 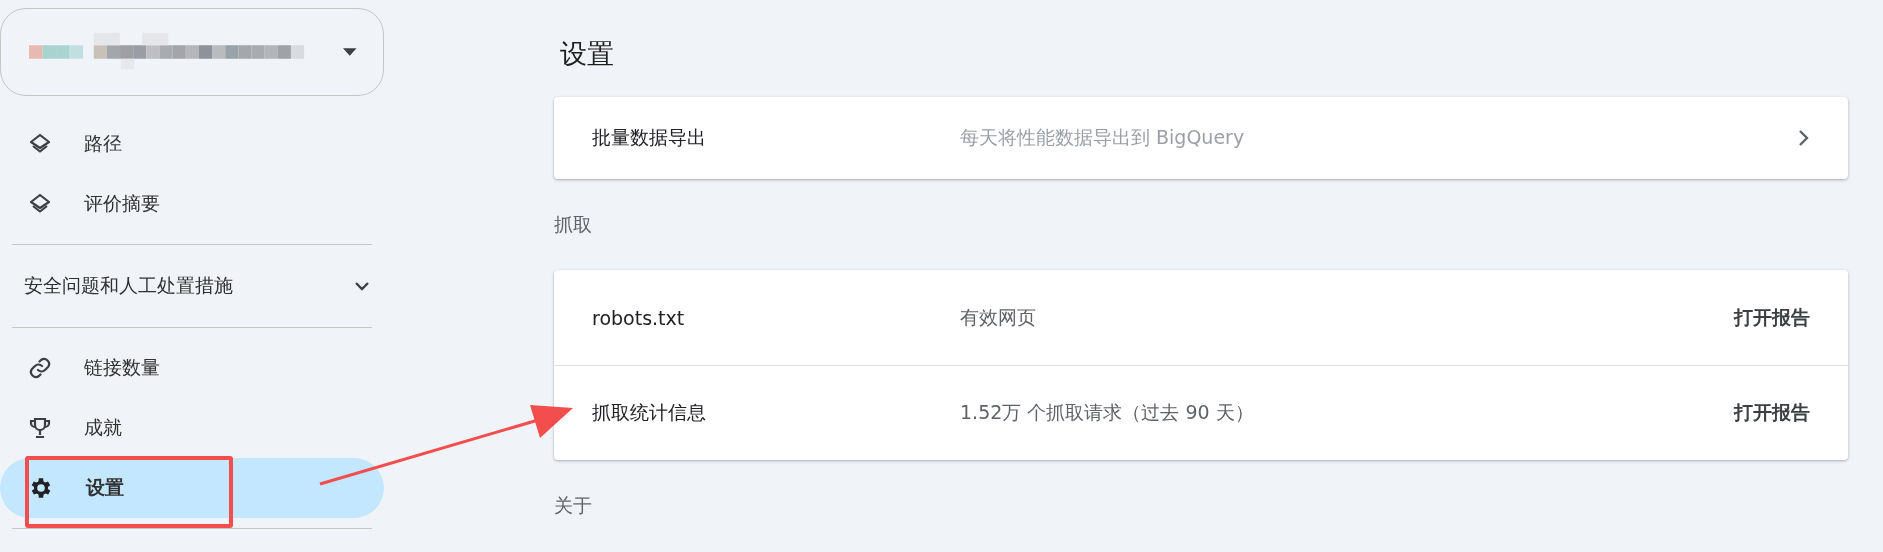 I want to click on trophy-icon, so click(x=40, y=428).